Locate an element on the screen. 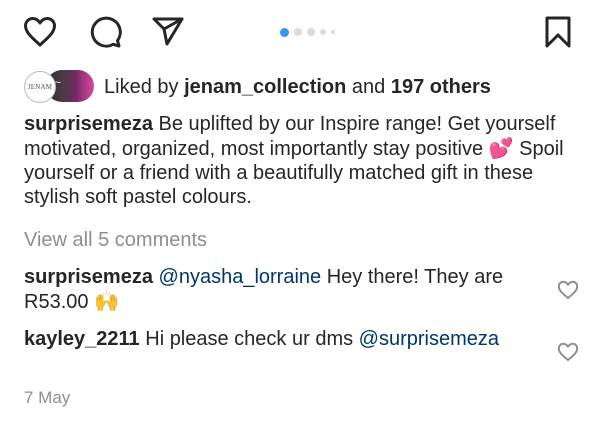 This screenshot has width=600, height=426. post-date: 7 May is located at coordinates (47, 397).